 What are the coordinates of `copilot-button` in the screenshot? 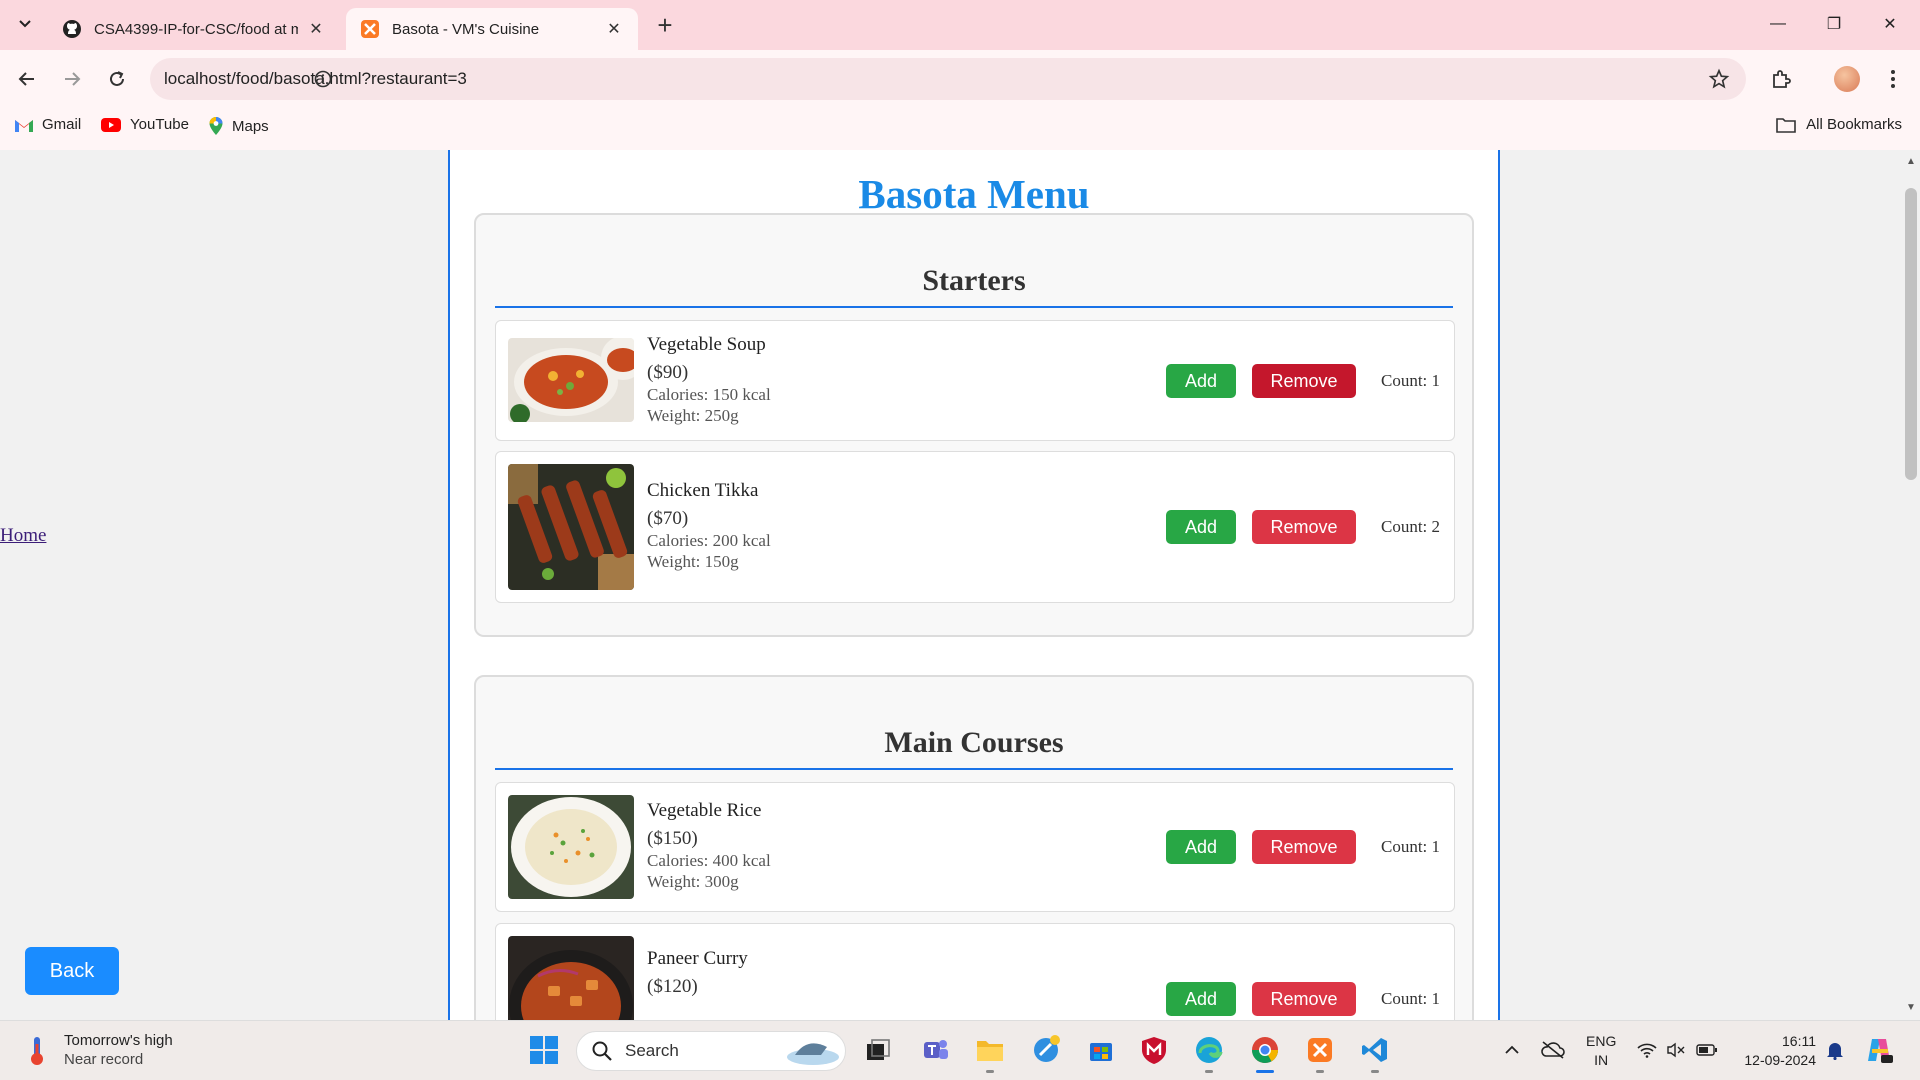 It's located at (1879, 1050).